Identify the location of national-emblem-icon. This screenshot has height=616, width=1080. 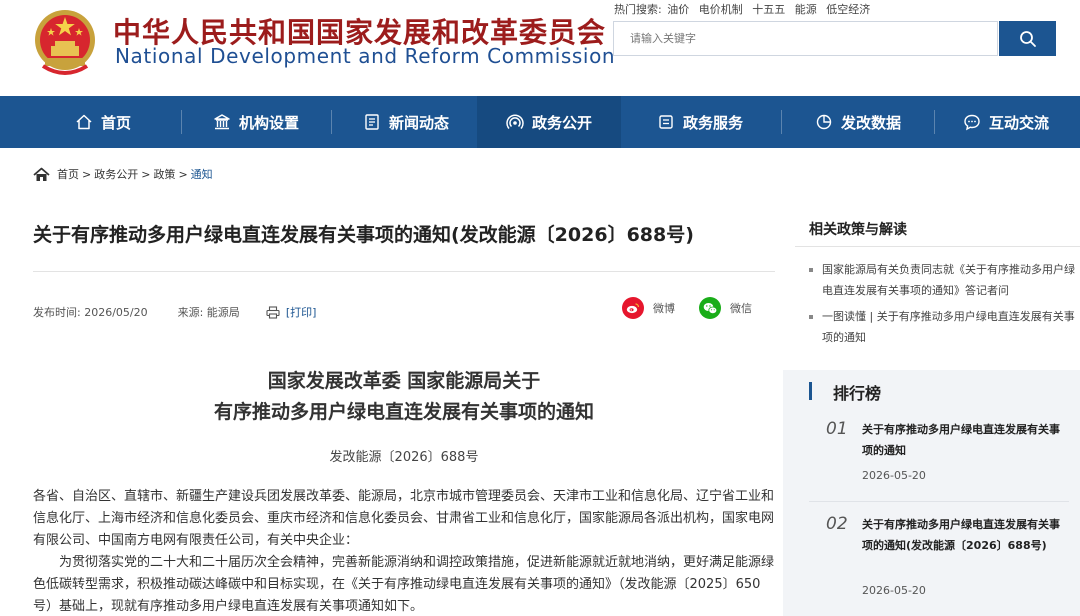
(65, 41).